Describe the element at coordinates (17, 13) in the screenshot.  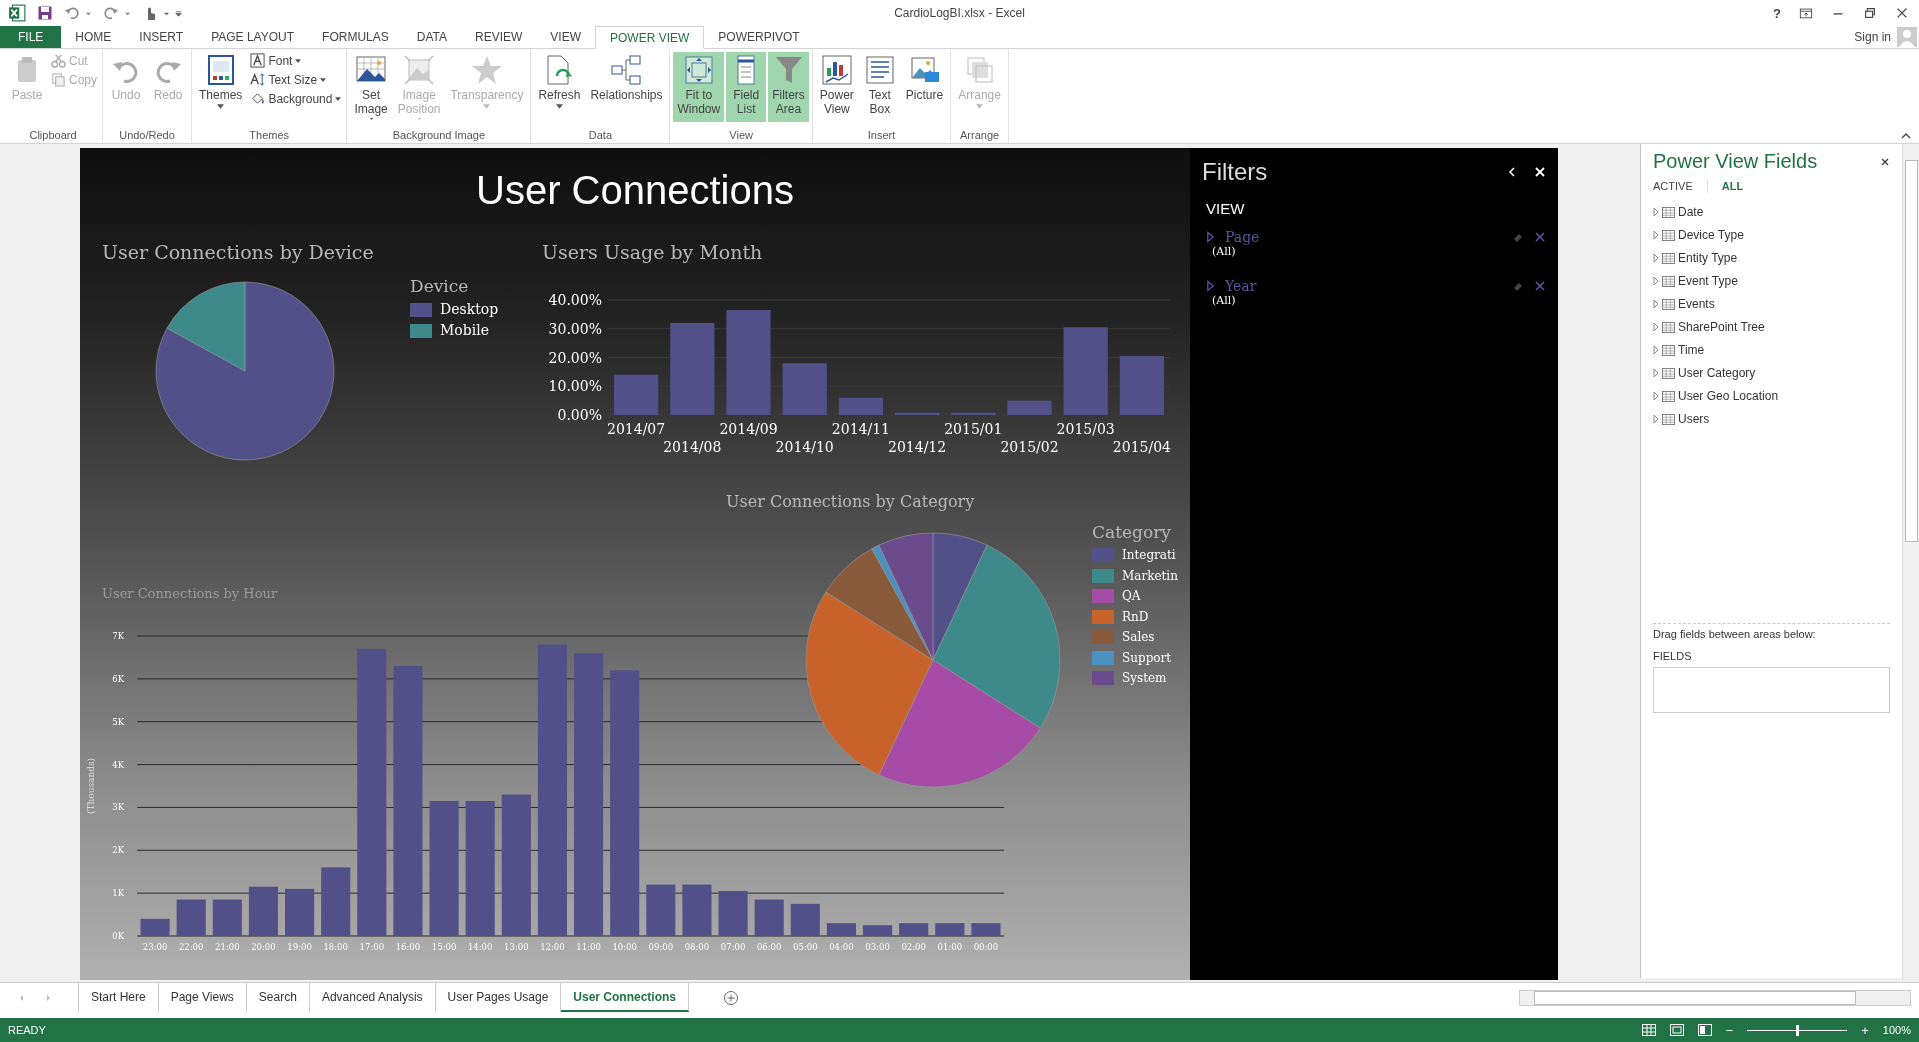
I see `excel-logo-icon` at that location.